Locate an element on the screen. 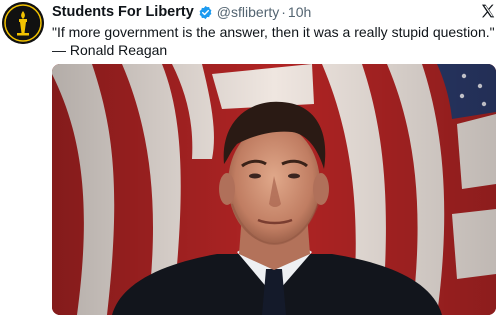 This screenshot has width=500, height=318. author-display-name: Students For Liberty is located at coordinates (123, 12).